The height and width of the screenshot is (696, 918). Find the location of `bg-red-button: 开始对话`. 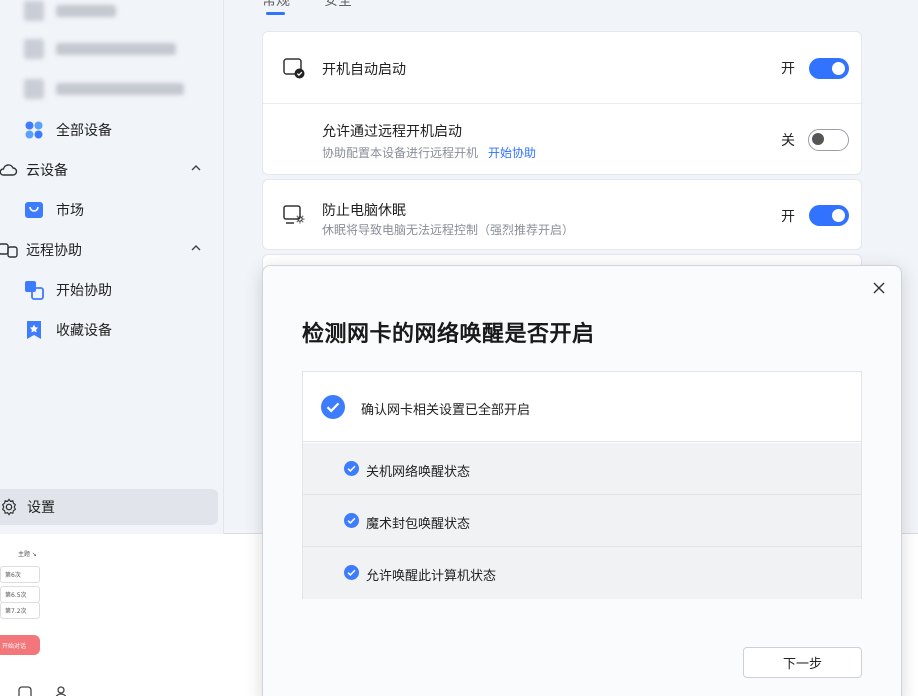

bg-red-button: 开始对话 is located at coordinates (20, 645).